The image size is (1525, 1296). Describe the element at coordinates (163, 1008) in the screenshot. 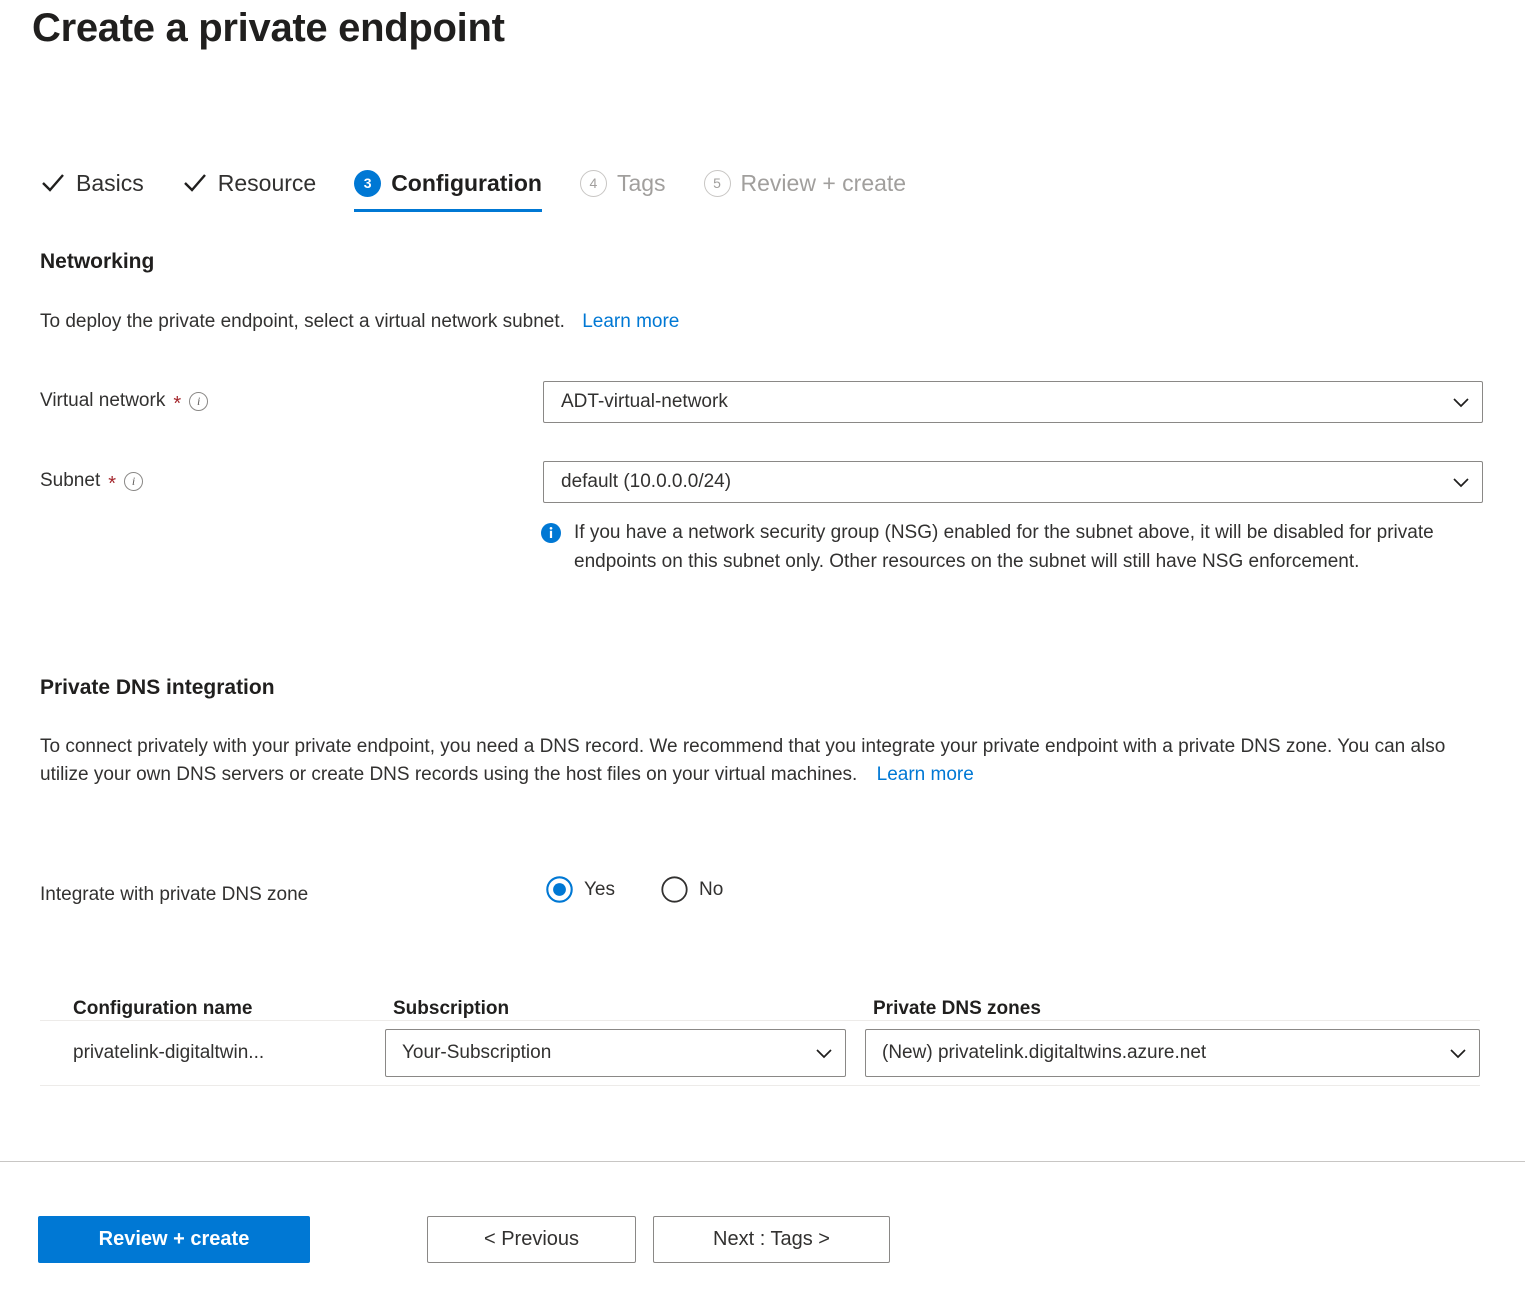

I see `column-header-configuration-name: Configuration name` at that location.